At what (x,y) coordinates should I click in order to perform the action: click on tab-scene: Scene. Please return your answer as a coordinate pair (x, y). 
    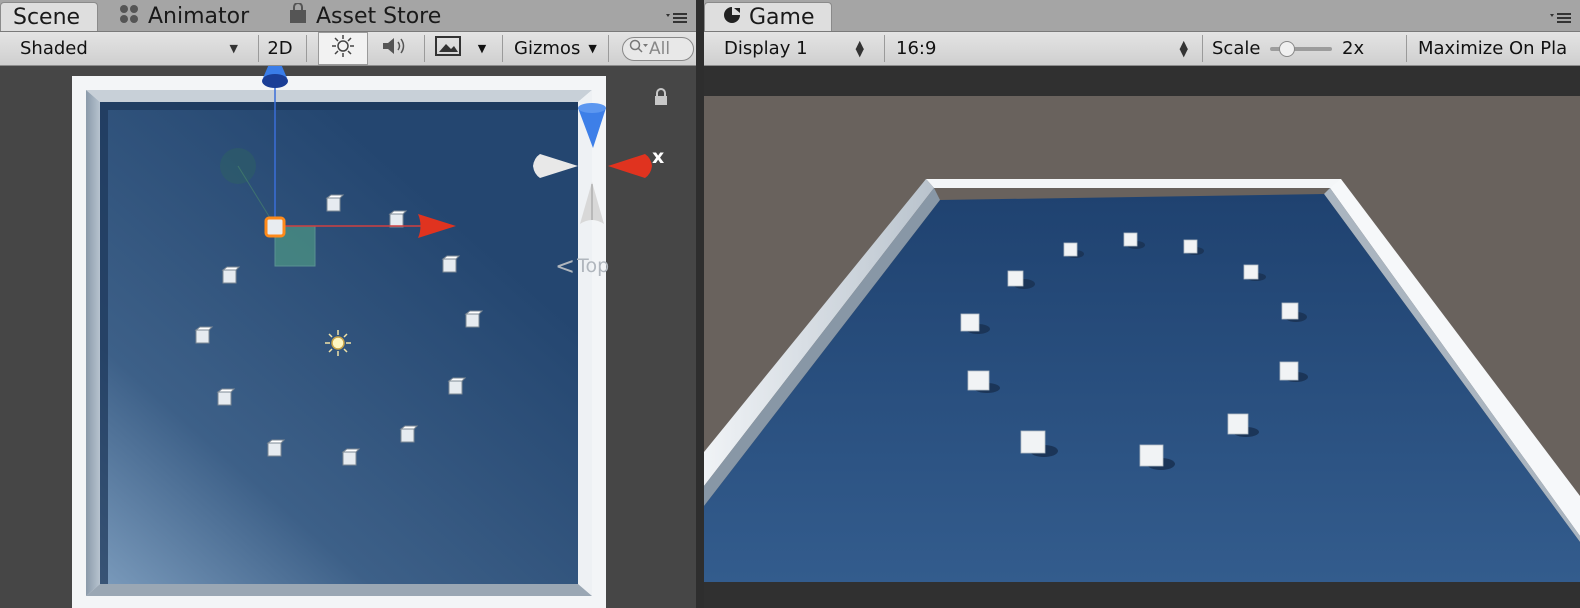
    Looking at the image, I should click on (49, 16).